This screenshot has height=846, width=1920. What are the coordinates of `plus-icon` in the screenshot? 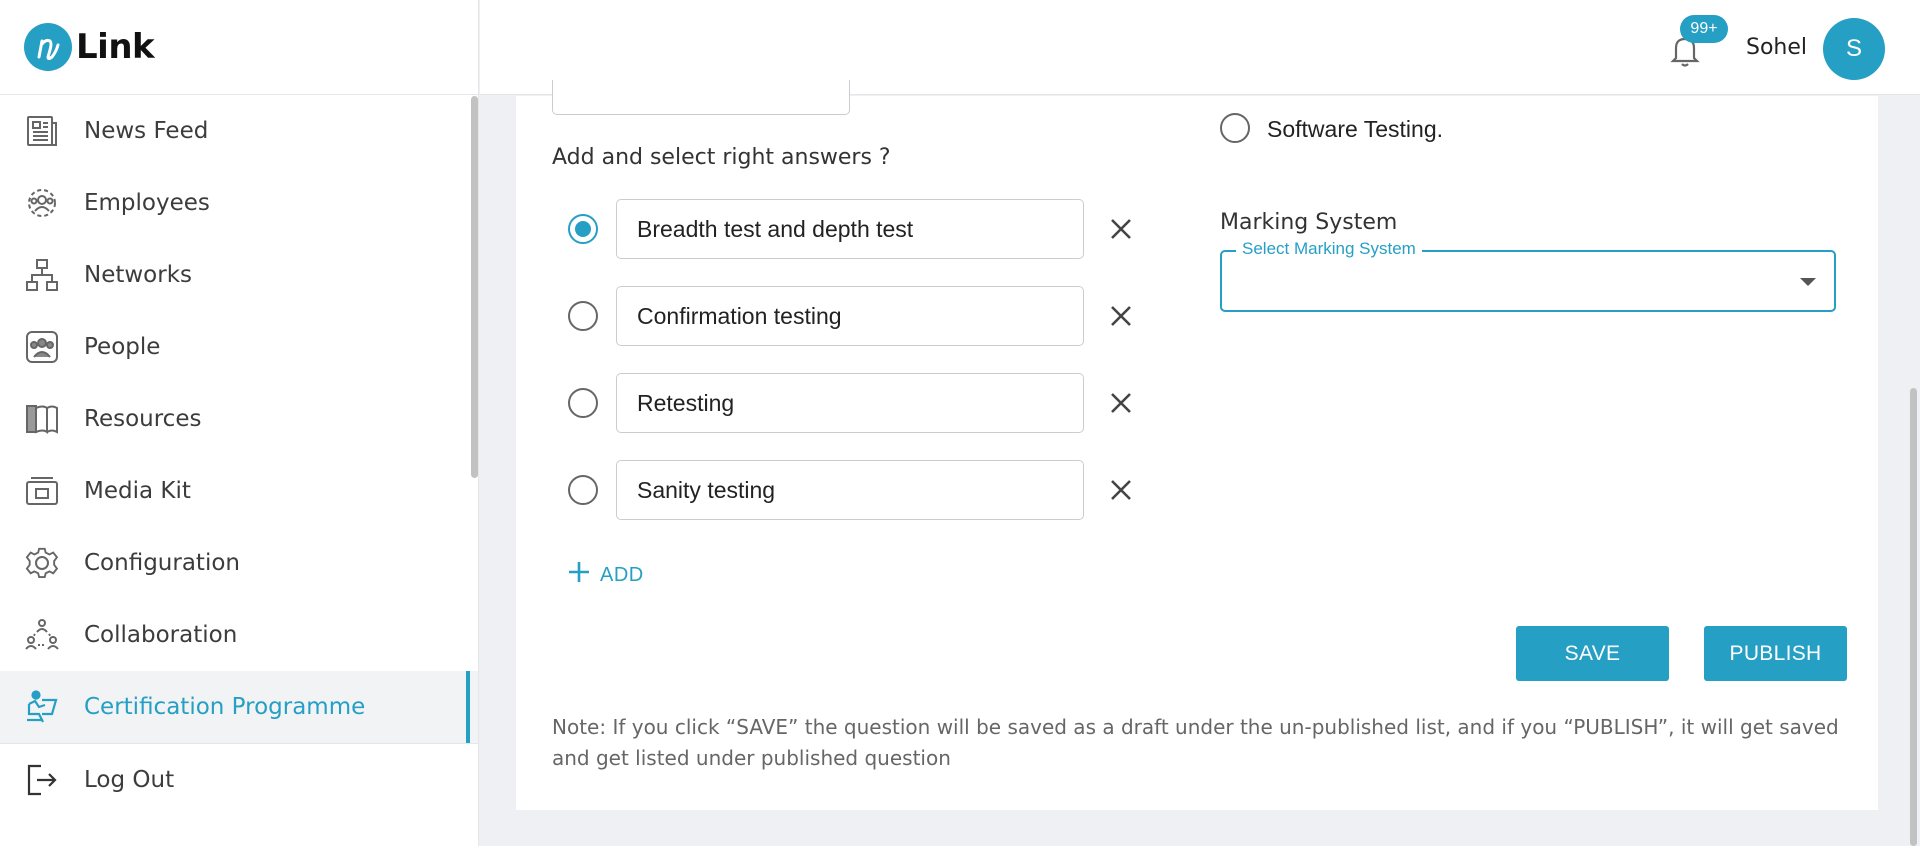 It's located at (579, 575).